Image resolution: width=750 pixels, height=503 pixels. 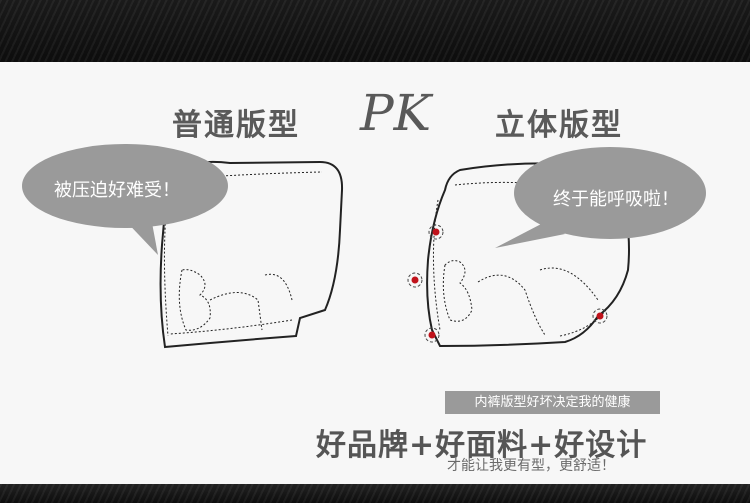 What do you see at coordinates (117, 190) in the screenshot?
I see `left-bubble-text: 被压迫好难受！` at bounding box center [117, 190].